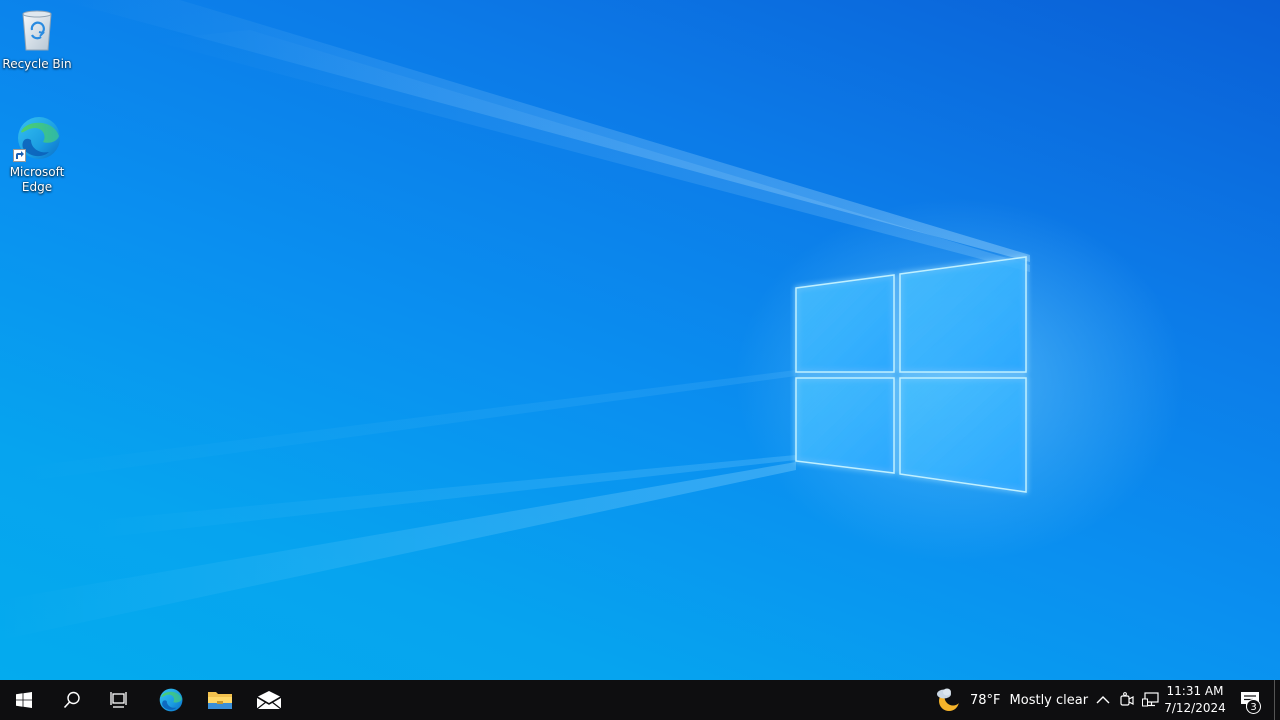 This screenshot has height=720, width=1280. I want to click on search-button, so click(72, 700).